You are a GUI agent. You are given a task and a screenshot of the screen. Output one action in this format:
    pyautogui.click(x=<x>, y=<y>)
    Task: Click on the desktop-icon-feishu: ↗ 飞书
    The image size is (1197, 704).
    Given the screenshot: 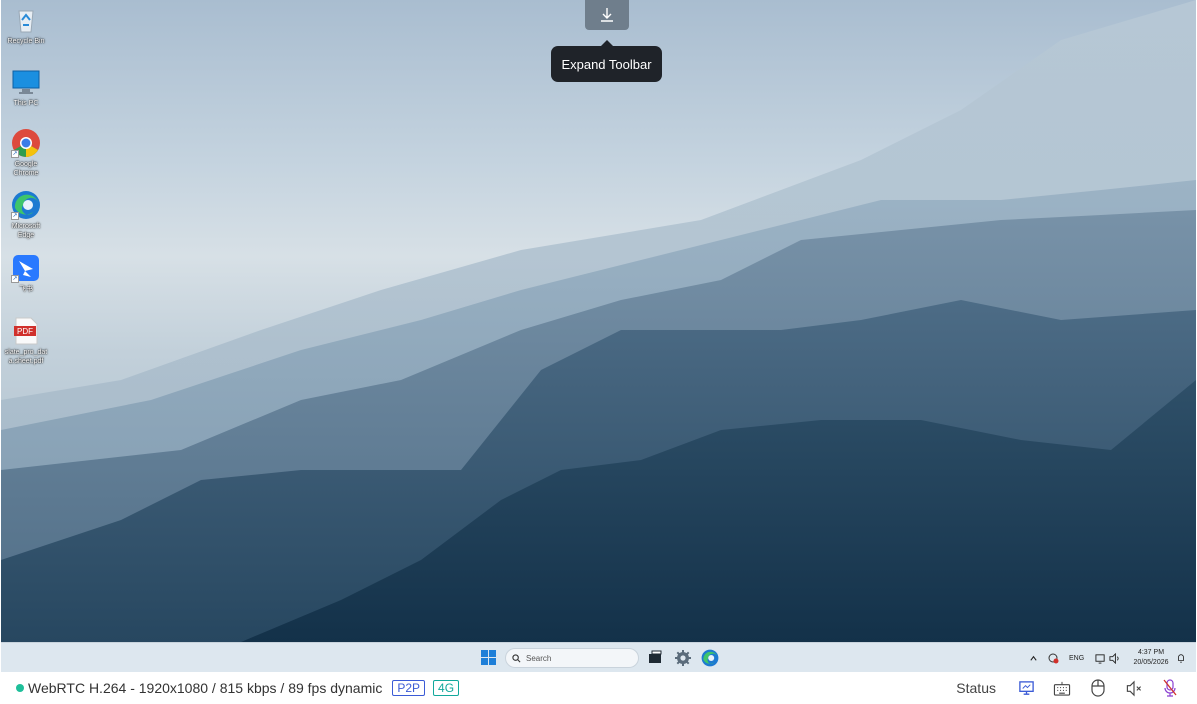 What is the action you would take?
    pyautogui.click(x=26, y=273)
    